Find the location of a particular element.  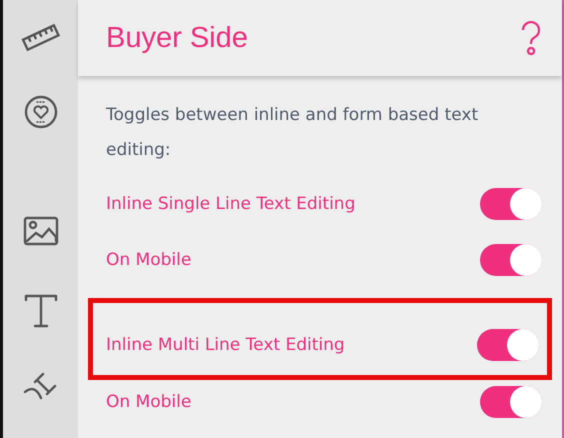

description-text: Toggles between inline and form based text editing: is located at coordinates (293, 133).